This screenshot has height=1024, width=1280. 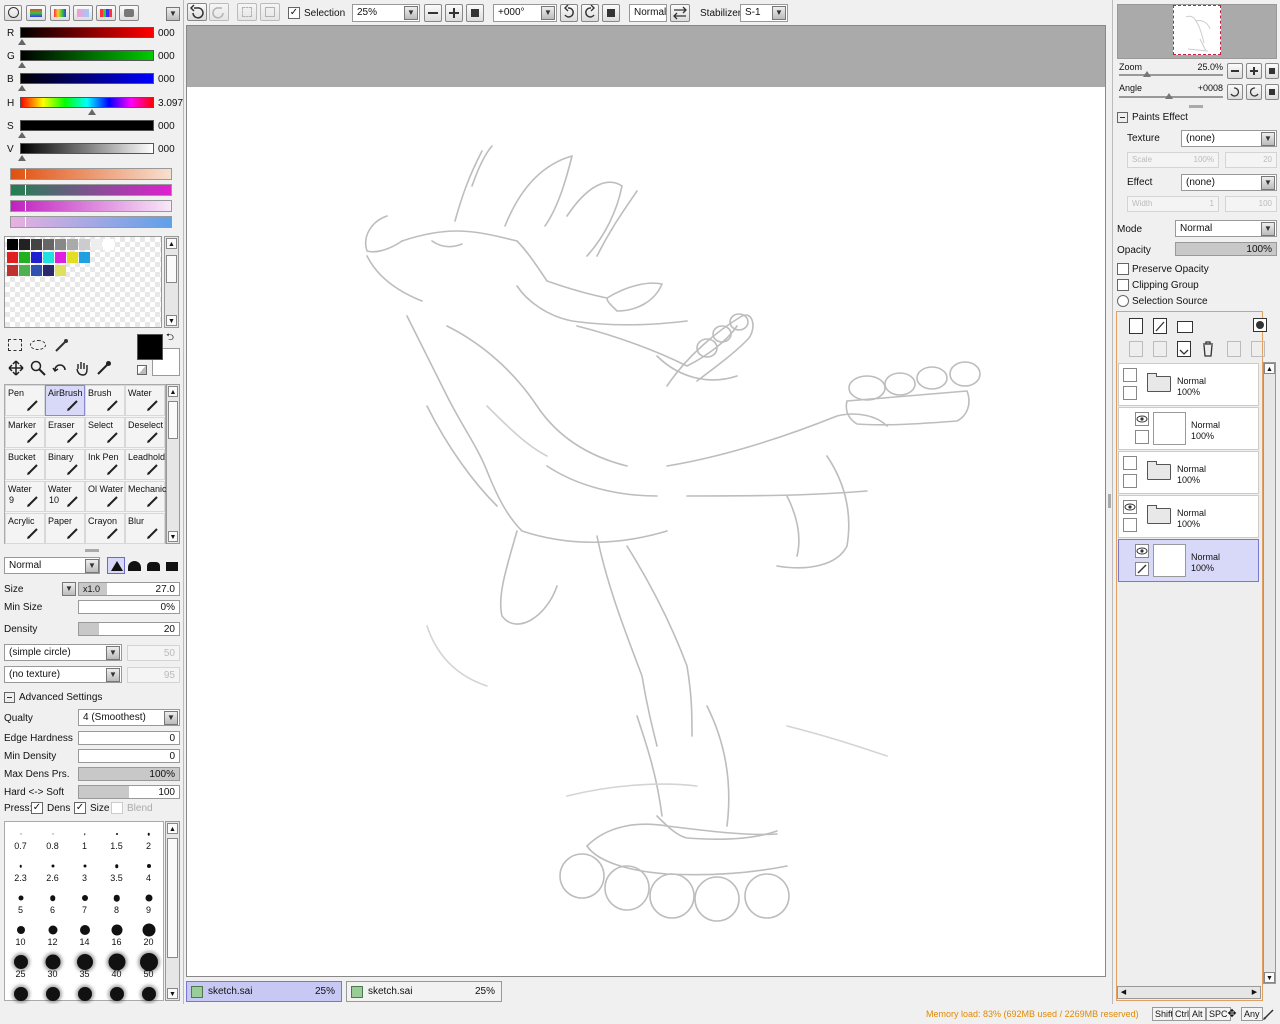 I want to click on tool-select: Select, so click(x=105, y=432).